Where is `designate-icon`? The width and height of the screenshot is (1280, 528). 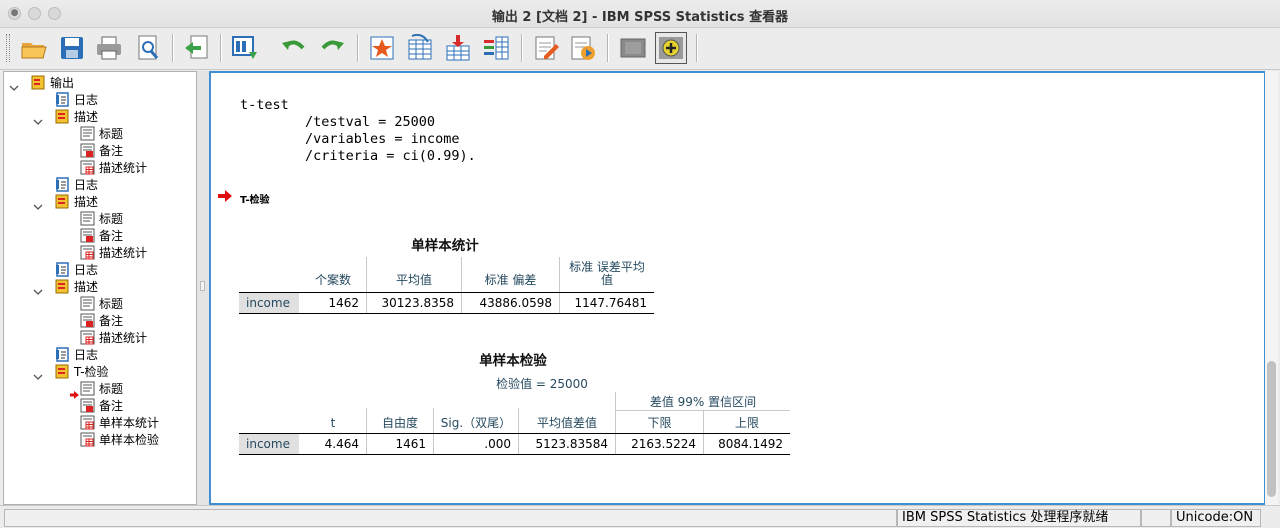 designate-icon is located at coordinates (633, 48).